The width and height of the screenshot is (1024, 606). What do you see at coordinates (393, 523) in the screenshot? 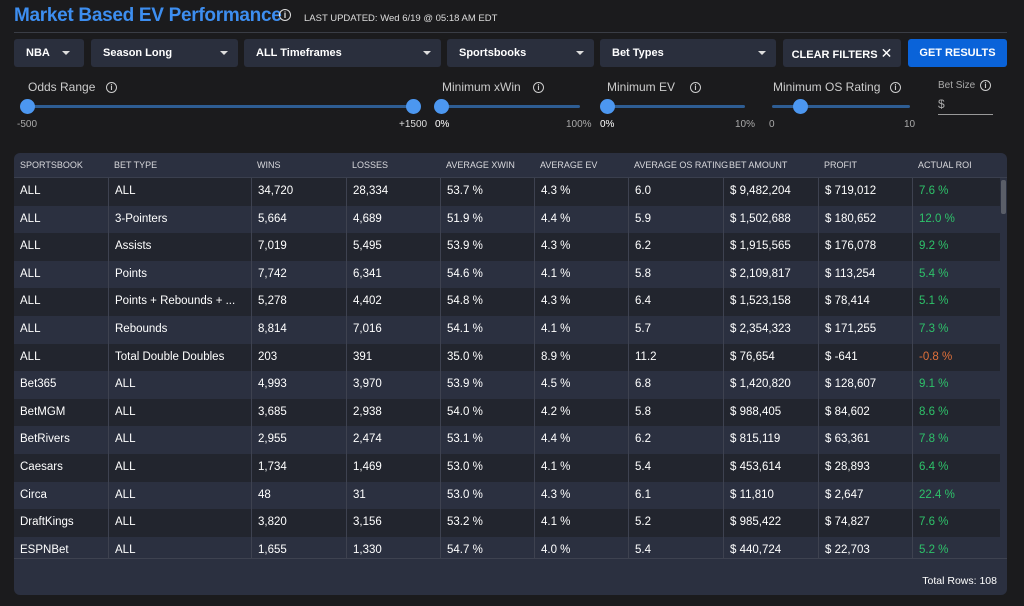
I see `table-cell: 3,156` at bounding box center [393, 523].